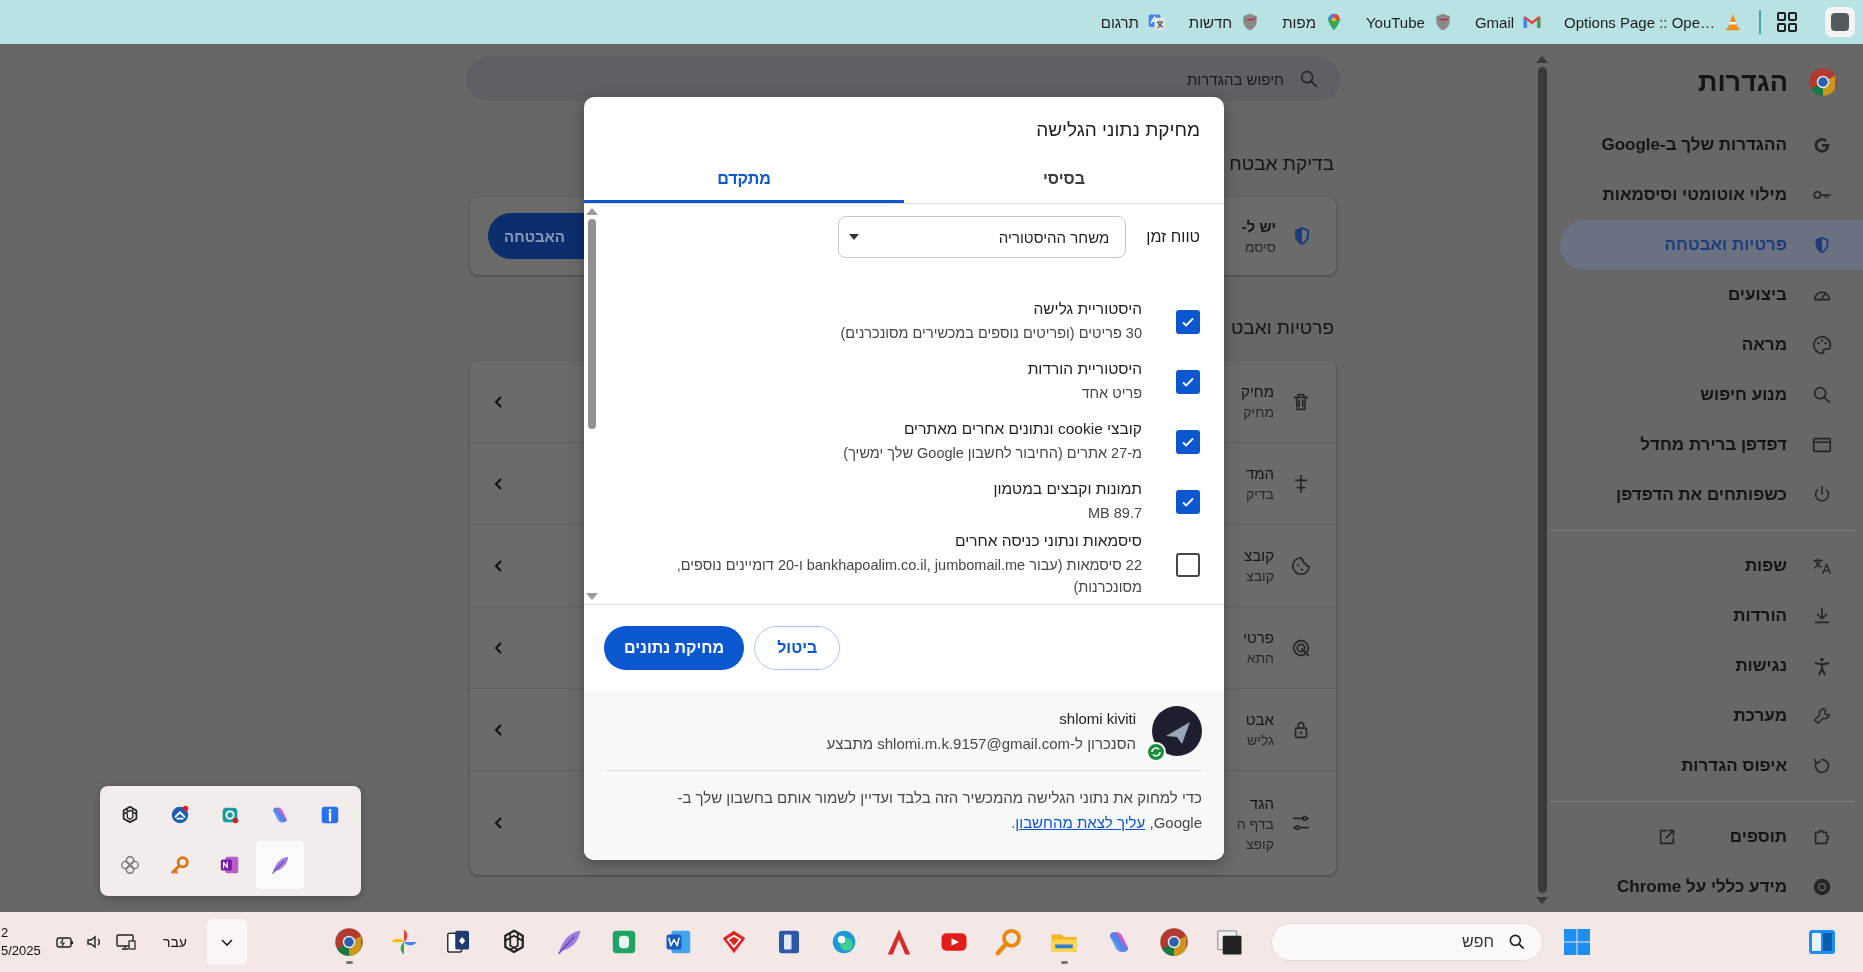 This screenshot has width=1863, height=972. What do you see at coordinates (1022, 429) in the screenshot?
I see `option-label: קובצי cookie ונתונים אחרים מאתרים` at bounding box center [1022, 429].